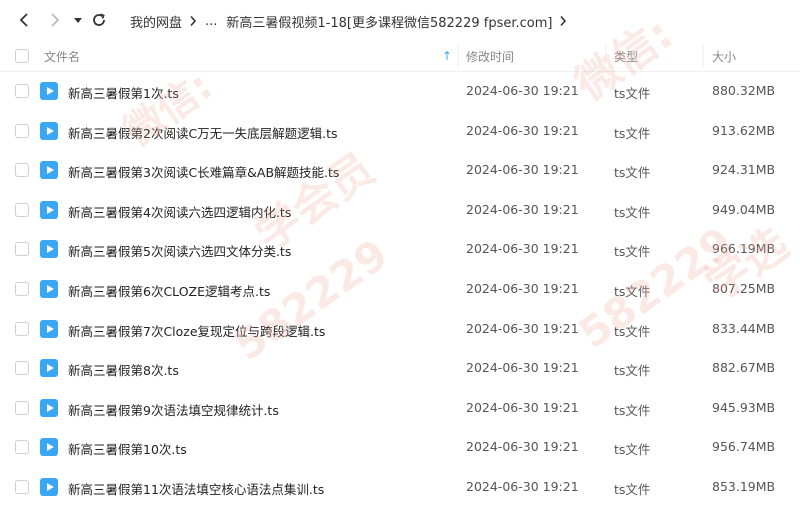  Describe the element at coordinates (744, 249) in the screenshot. I see `file-size: 966.19MB` at that location.